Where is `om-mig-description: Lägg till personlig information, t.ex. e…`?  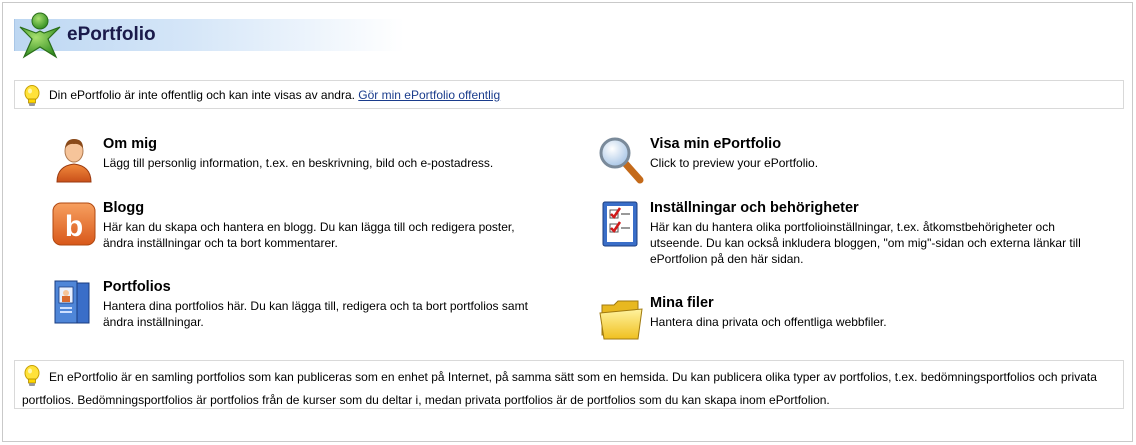 om-mig-description: Lägg till personlig information, t.ex. e… is located at coordinates (298, 163).